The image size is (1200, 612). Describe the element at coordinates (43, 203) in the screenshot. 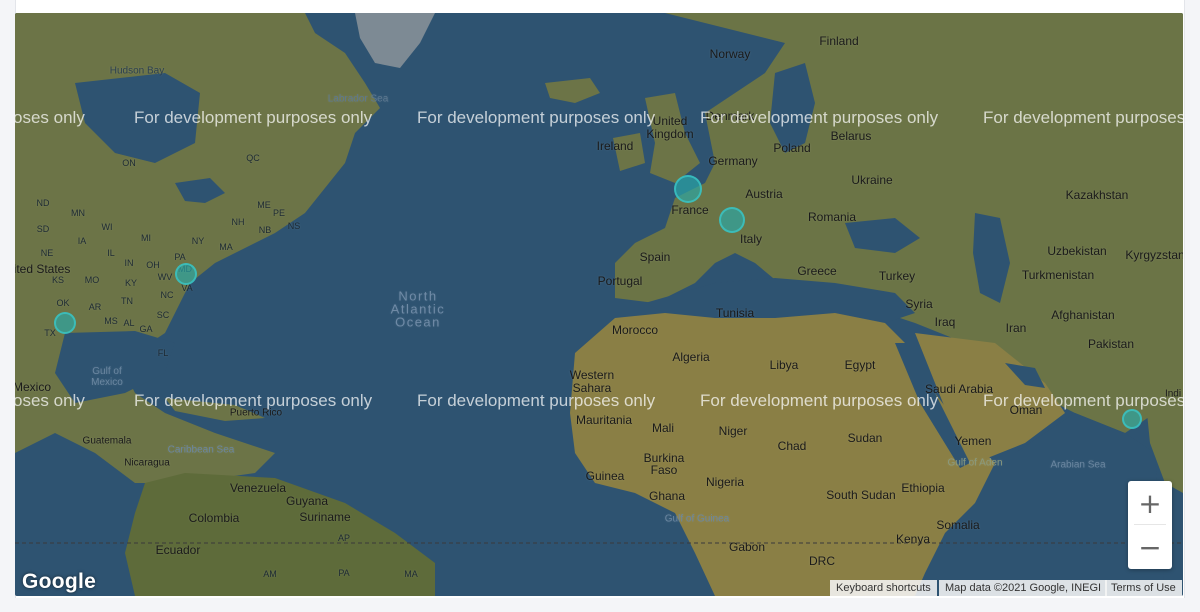

I see `label-nd: ND` at that location.